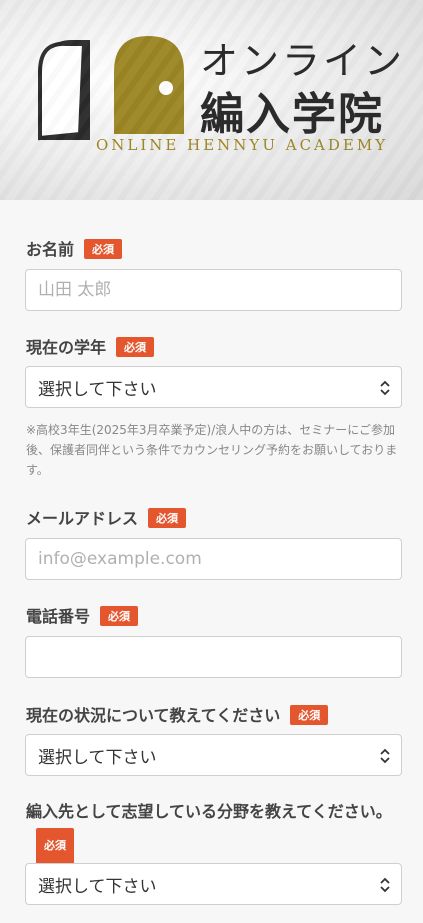  What do you see at coordinates (213, 755) in the screenshot?
I see `status-select: 選択して下さい` at bounding box center [213, 755].